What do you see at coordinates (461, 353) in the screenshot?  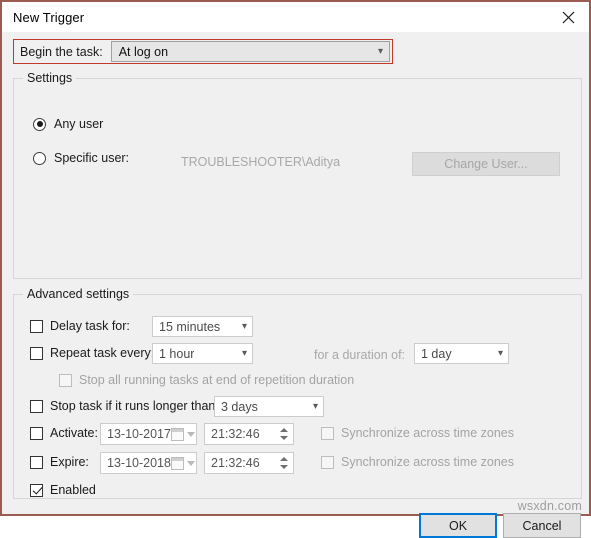 I see `duration-dropdown: 1 day ▾` at bounding box center [461, 353].